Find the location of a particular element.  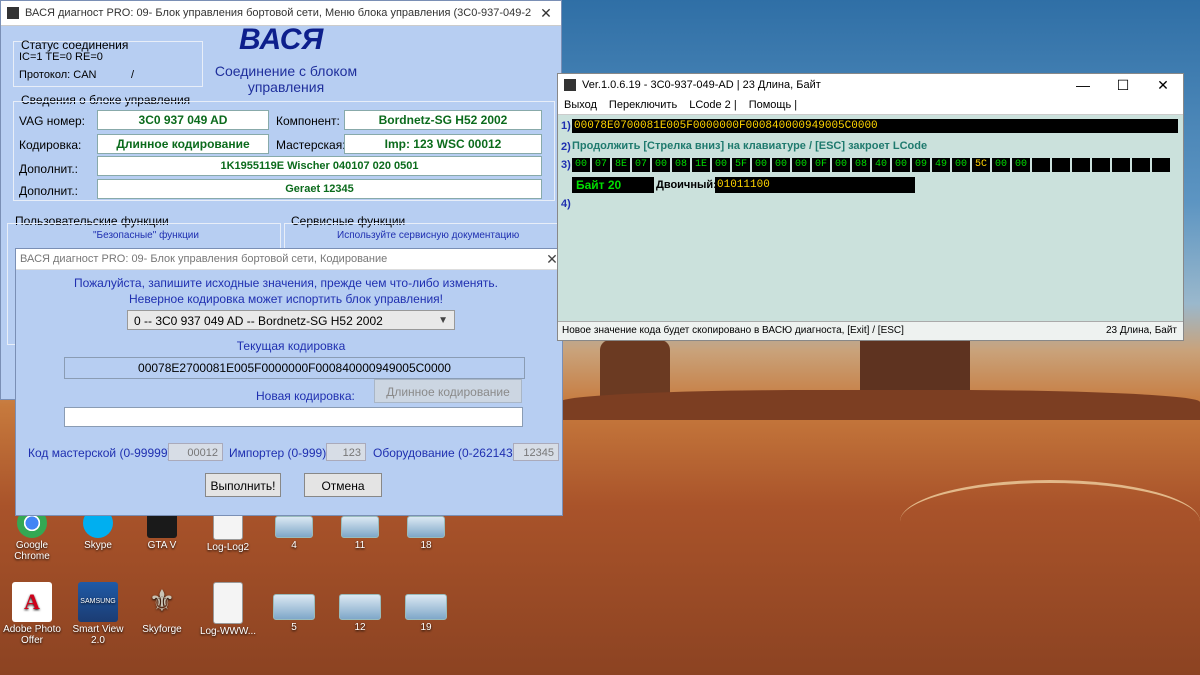

samsung-icon: SAMSUNG is located at coordinates (98, 602).